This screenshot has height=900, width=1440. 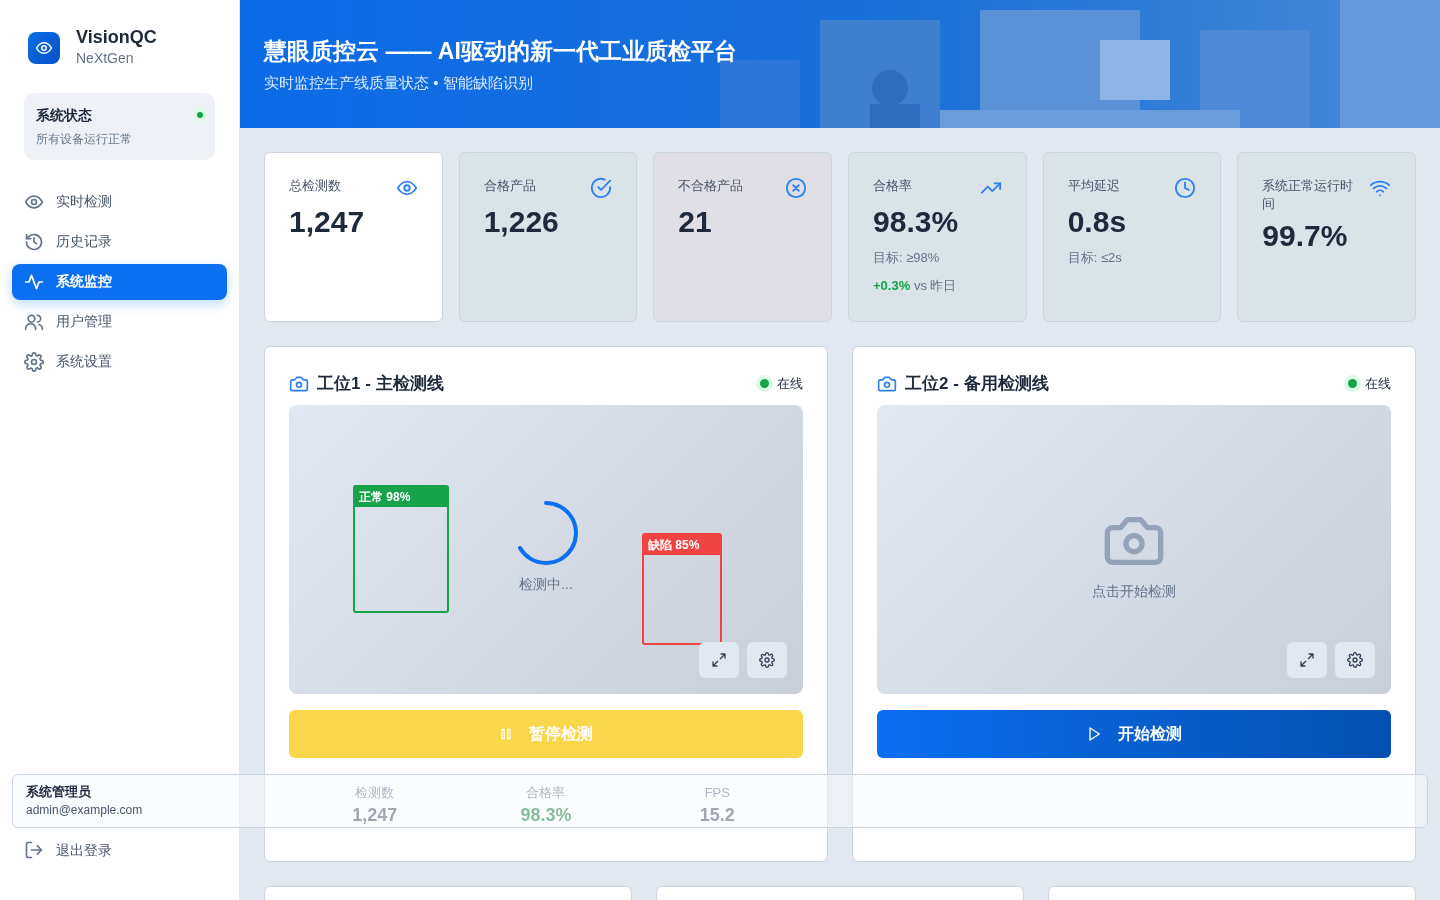 What do you see at coordinates (34, 281) in the screenshot?
I see `pulse-icon` at bounding box center [34, 281].